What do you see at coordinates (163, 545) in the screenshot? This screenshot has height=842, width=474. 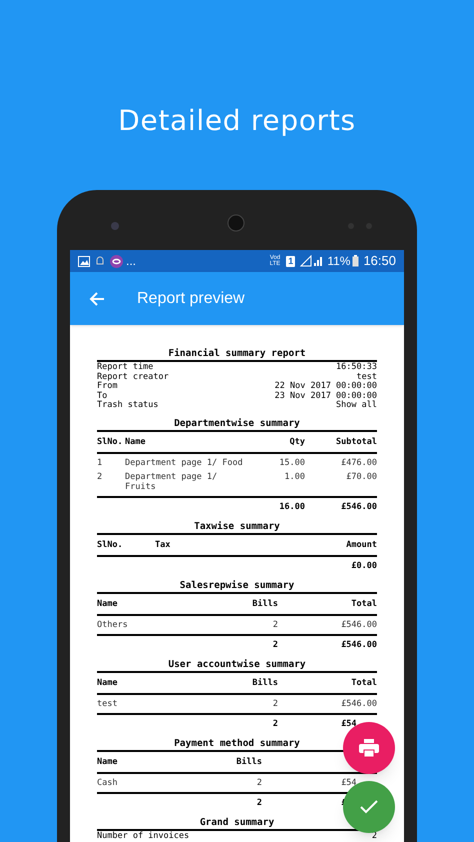 I see `column-header: Tax` at bounding box center [163, 545].